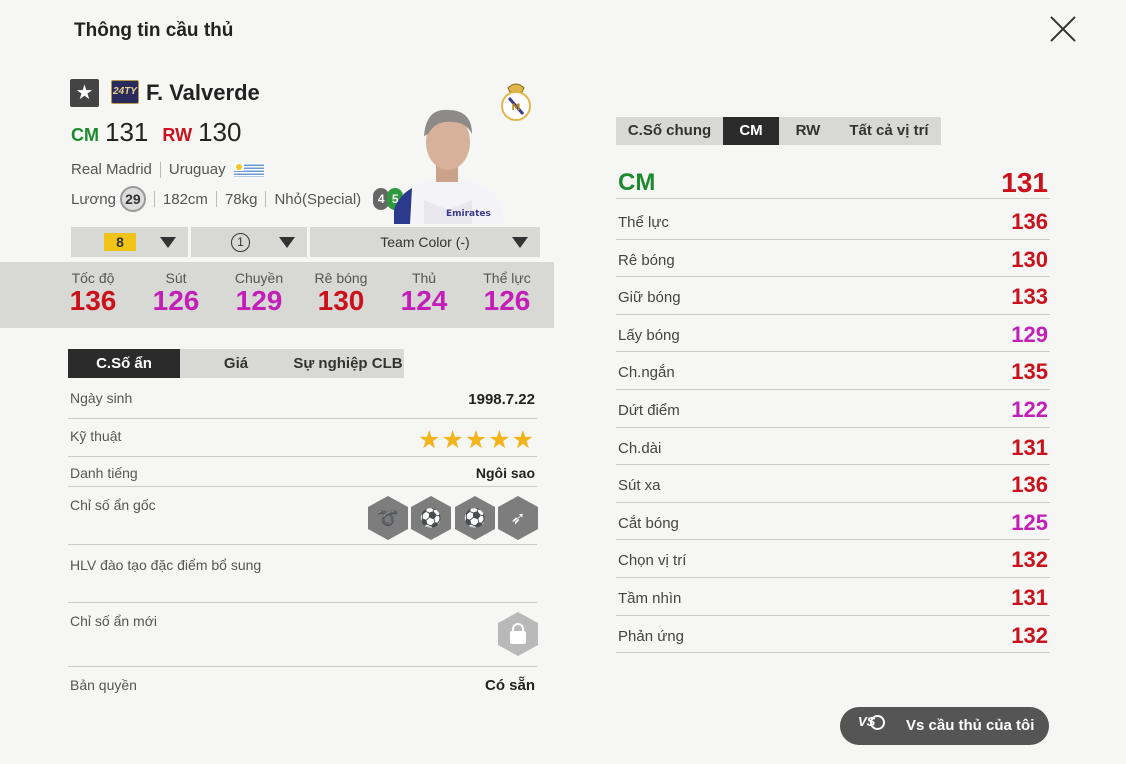 The width and height of the screenshot is (1126, 764). Describe the element at coordinates (505, 473) in the screenshot. I see `detail-value: Ngôi sao` at that location.